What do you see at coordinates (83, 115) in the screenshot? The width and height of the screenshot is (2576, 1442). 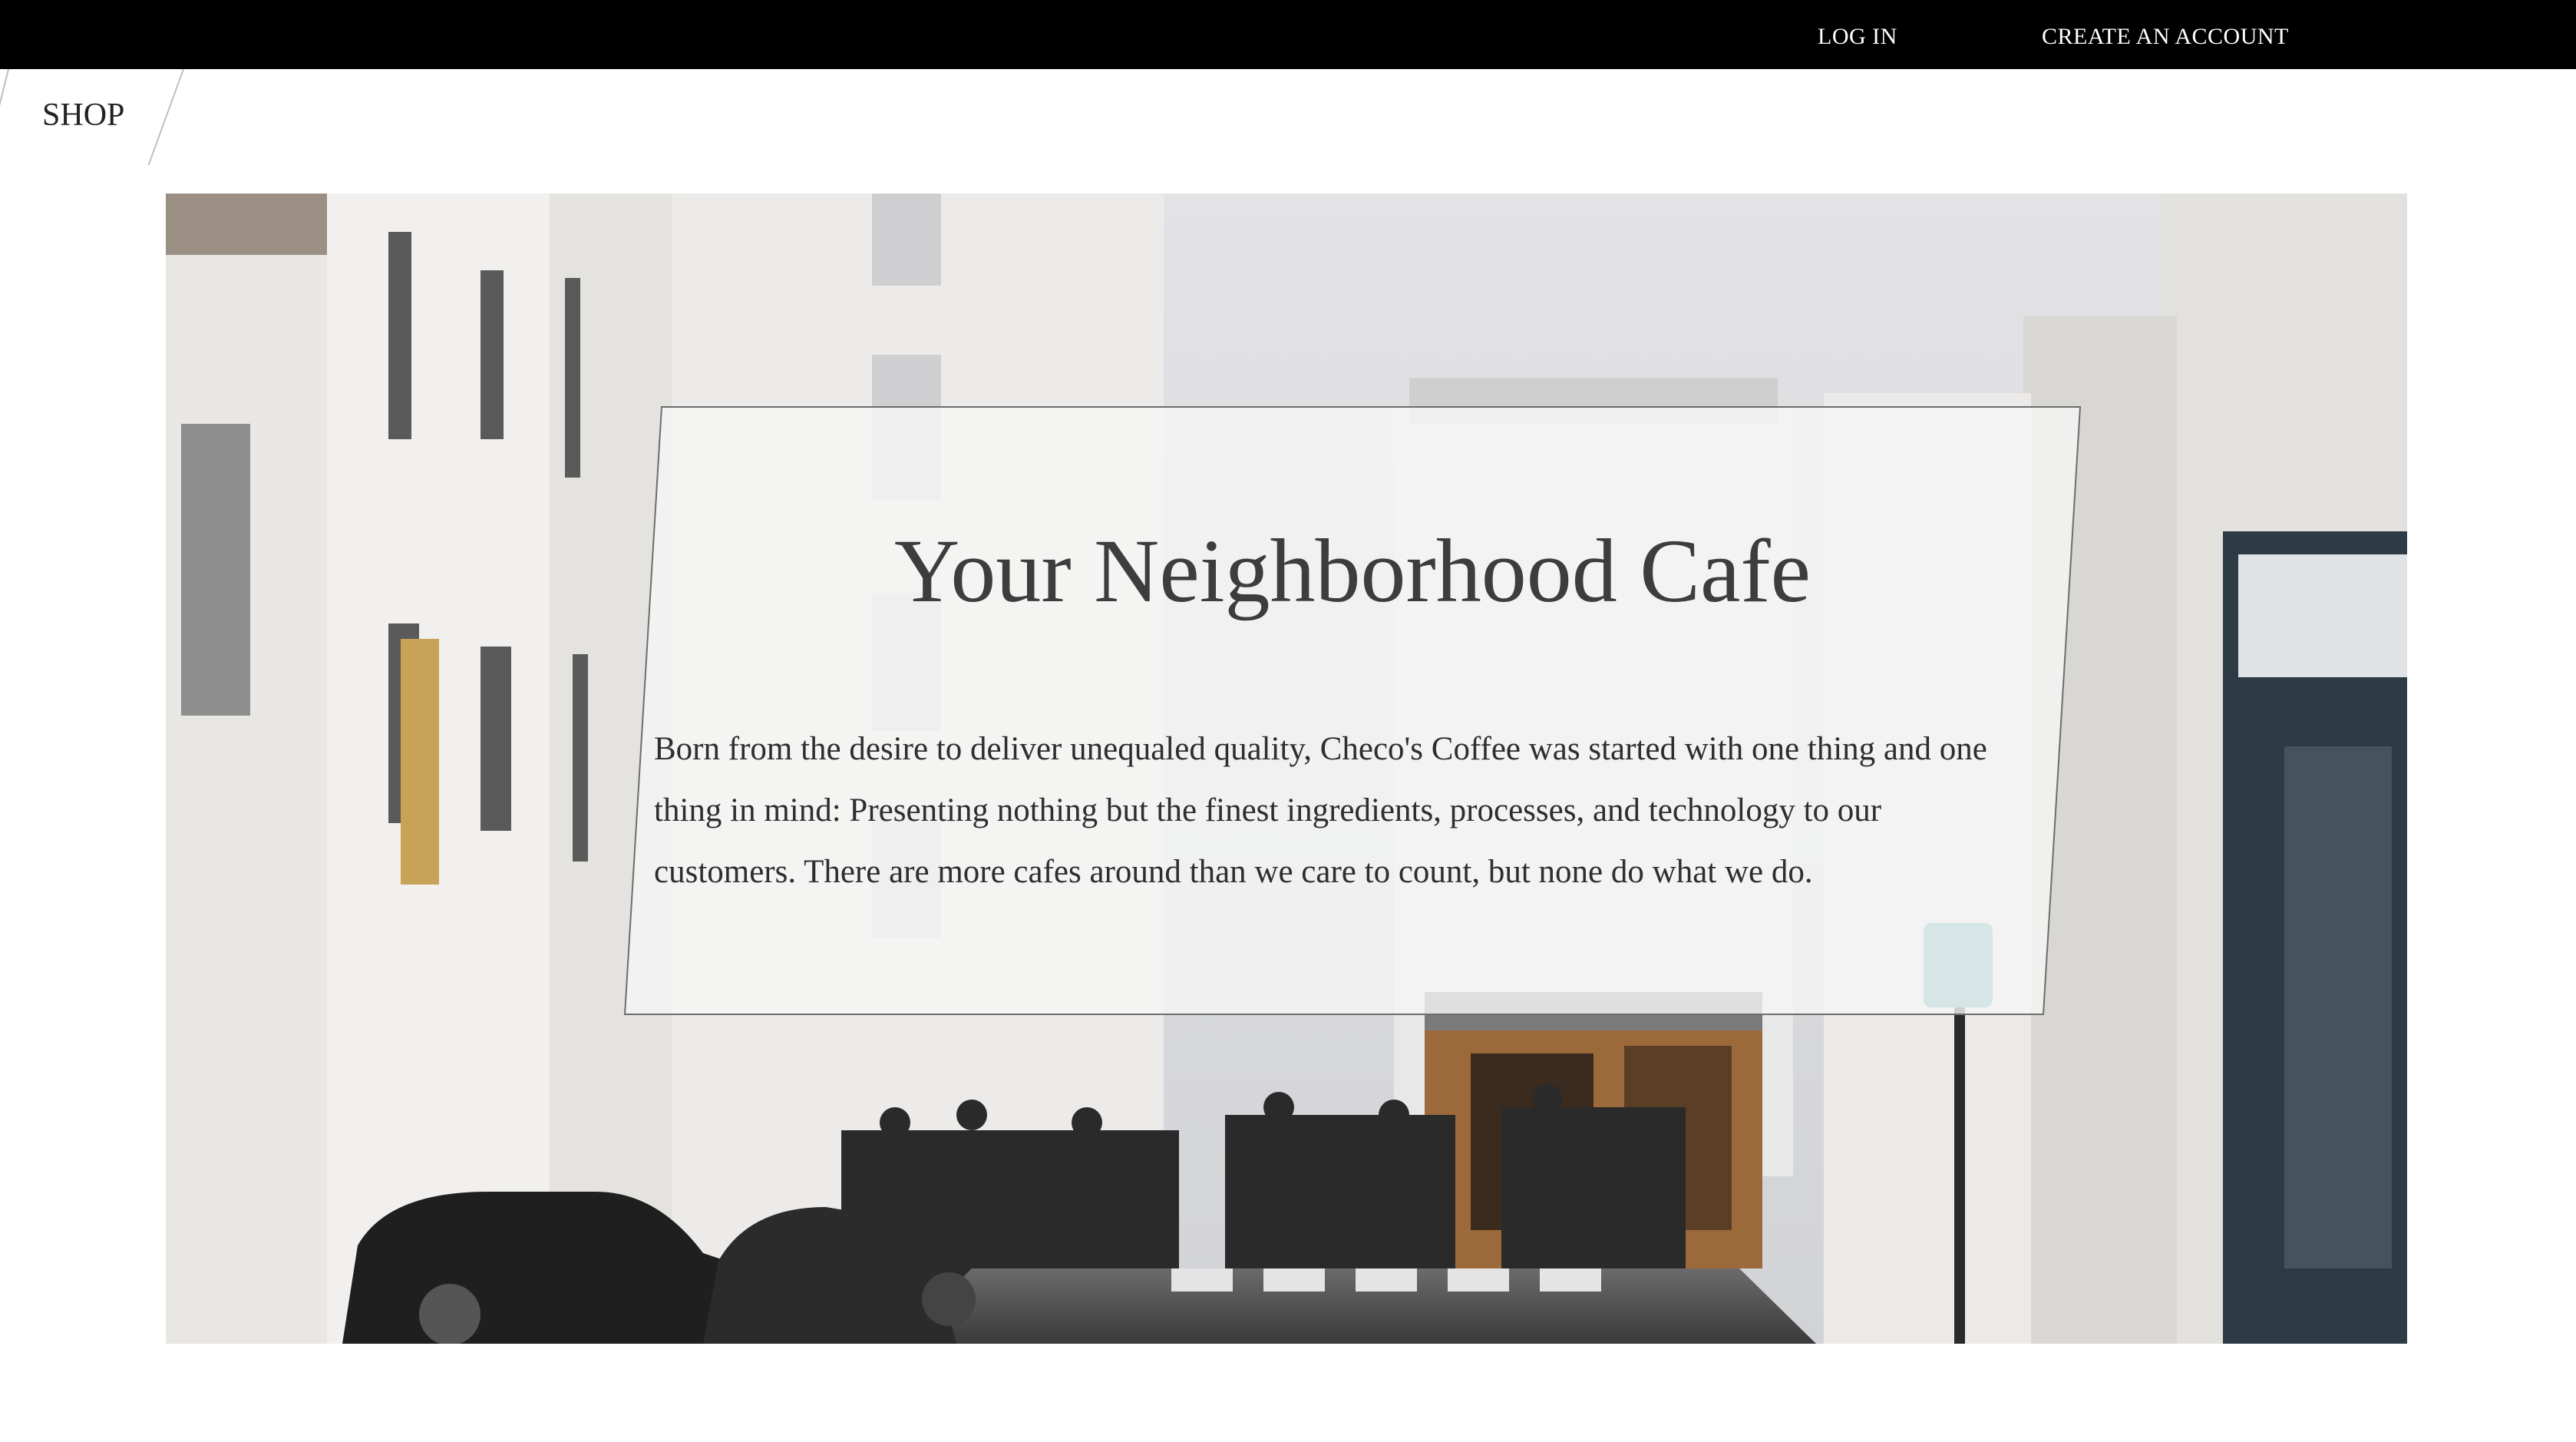 I see `shop-label: SHOP` at bounding box center [83, 115].